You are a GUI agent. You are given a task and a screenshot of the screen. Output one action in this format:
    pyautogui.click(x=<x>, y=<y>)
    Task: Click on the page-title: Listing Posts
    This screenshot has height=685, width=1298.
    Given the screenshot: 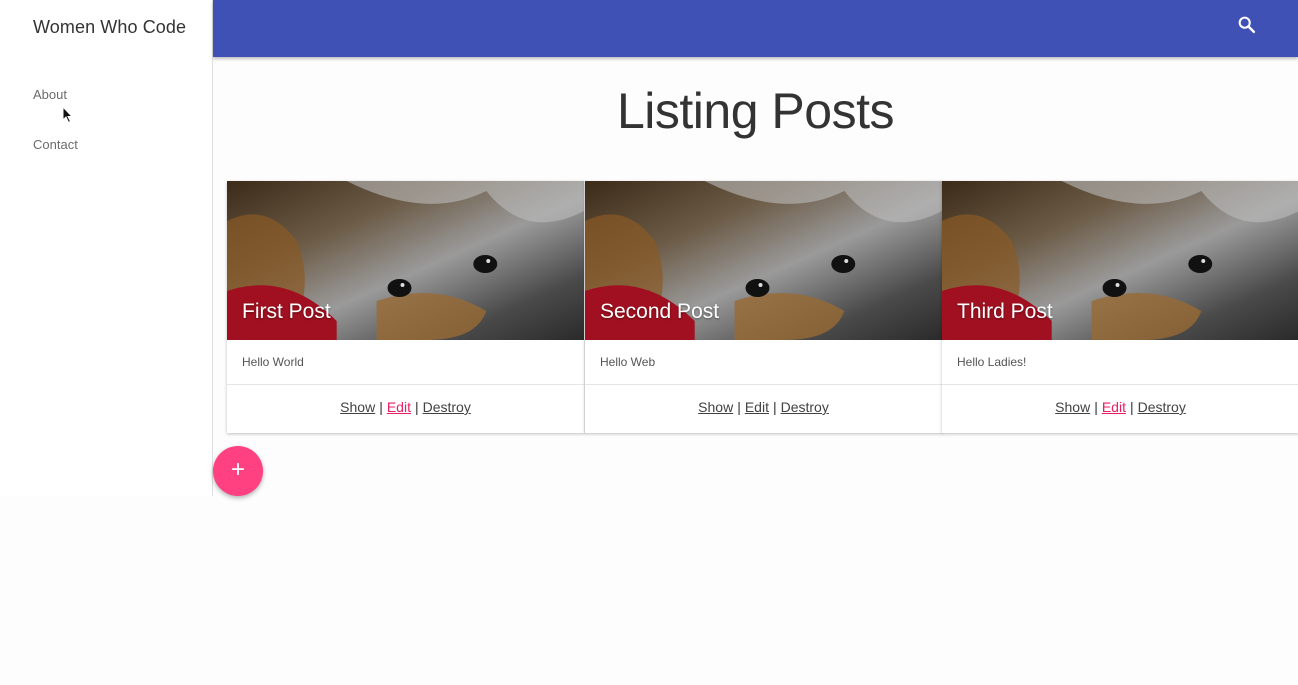 What is the action you would take?
    pyautogui.click(x=755, y=111)
    